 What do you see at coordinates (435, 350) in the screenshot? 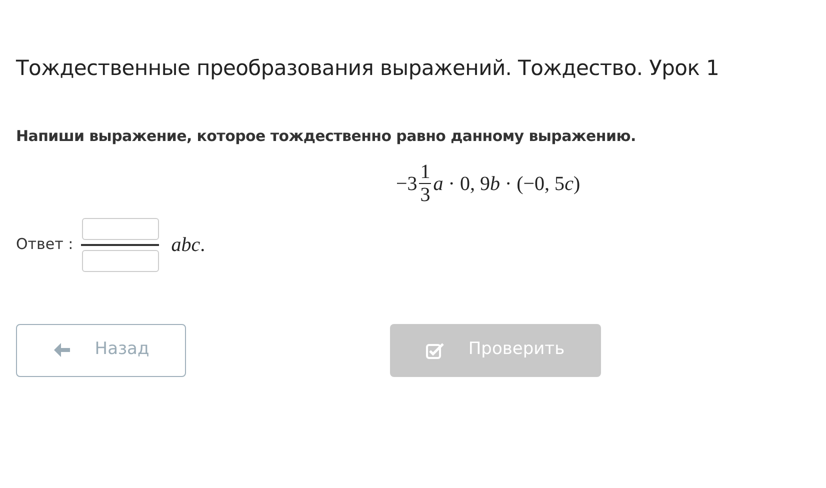
I see `checkbox-icon` at bounding box center [435, 350].